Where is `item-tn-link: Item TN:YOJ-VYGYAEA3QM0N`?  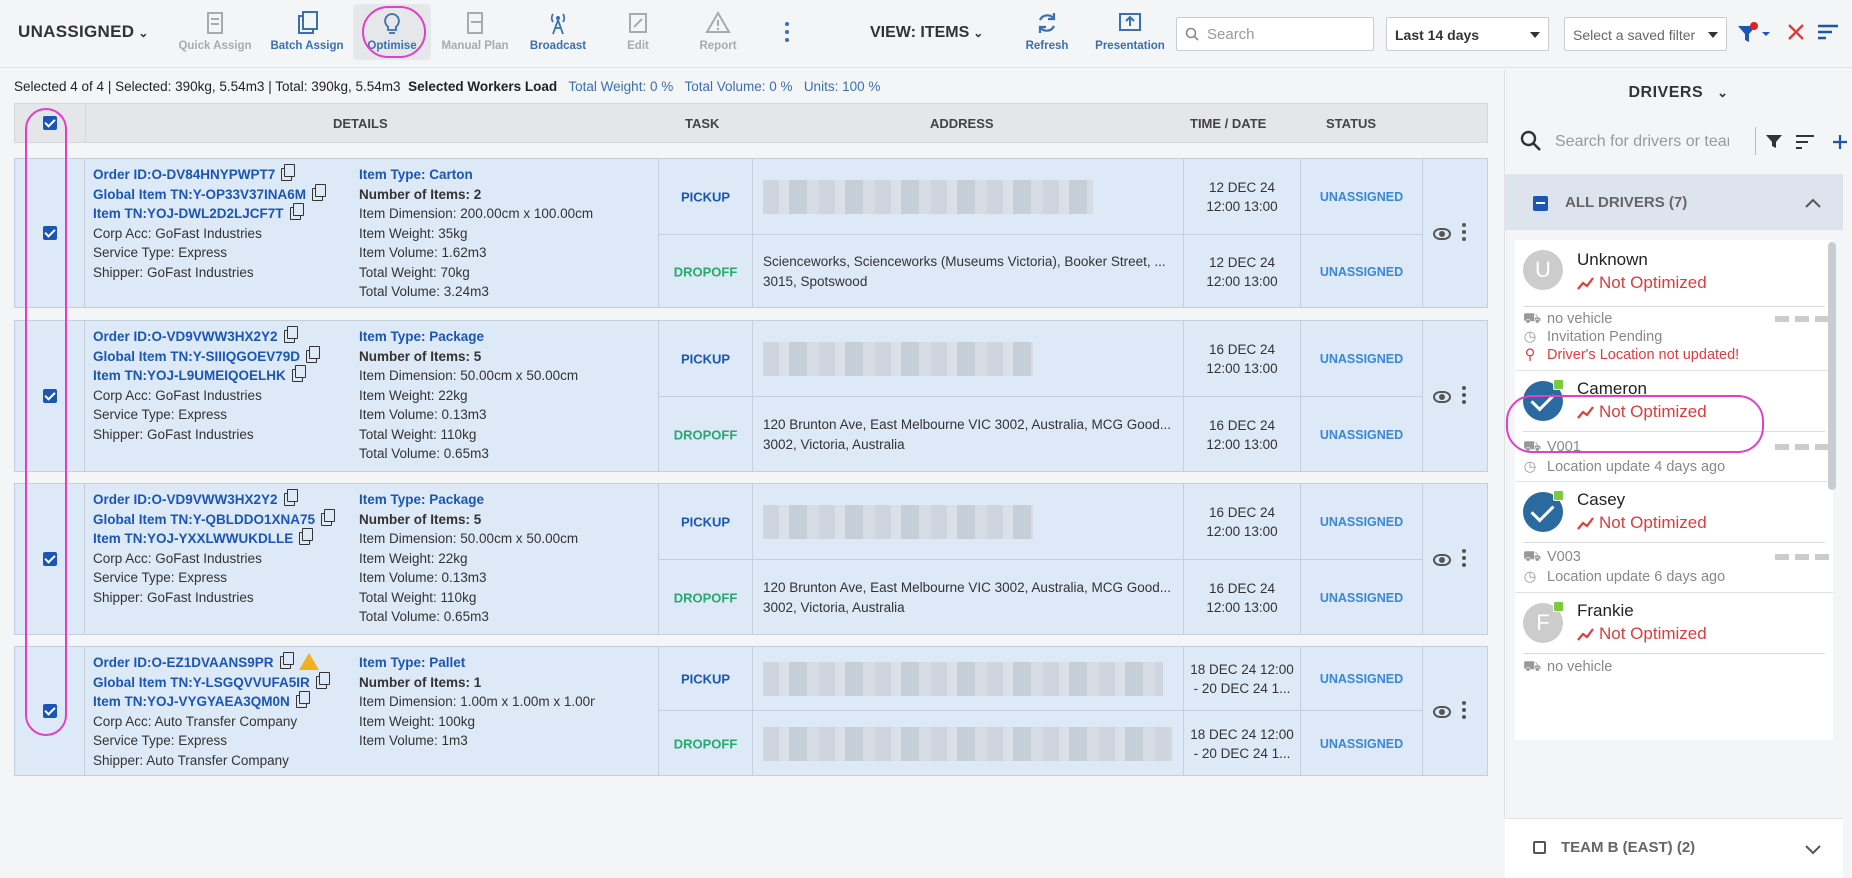
item-tn-link: Item TN:YOJ-VYGYAEA3QM0N is located at coordinates (218, 701).